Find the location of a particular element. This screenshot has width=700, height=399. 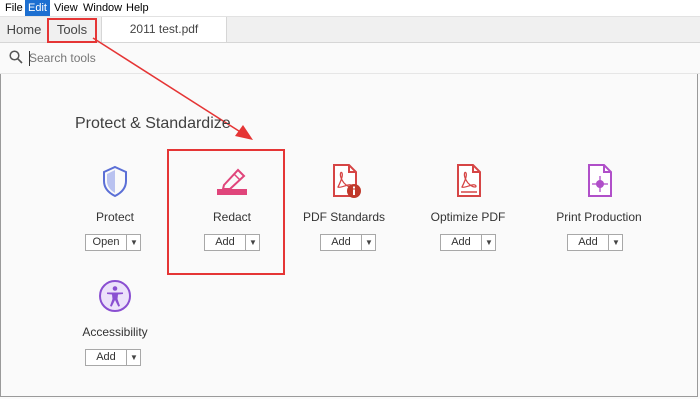

tool-pdf-standards: PDF Standards Add ▼ is located at coordinates (344, 218).